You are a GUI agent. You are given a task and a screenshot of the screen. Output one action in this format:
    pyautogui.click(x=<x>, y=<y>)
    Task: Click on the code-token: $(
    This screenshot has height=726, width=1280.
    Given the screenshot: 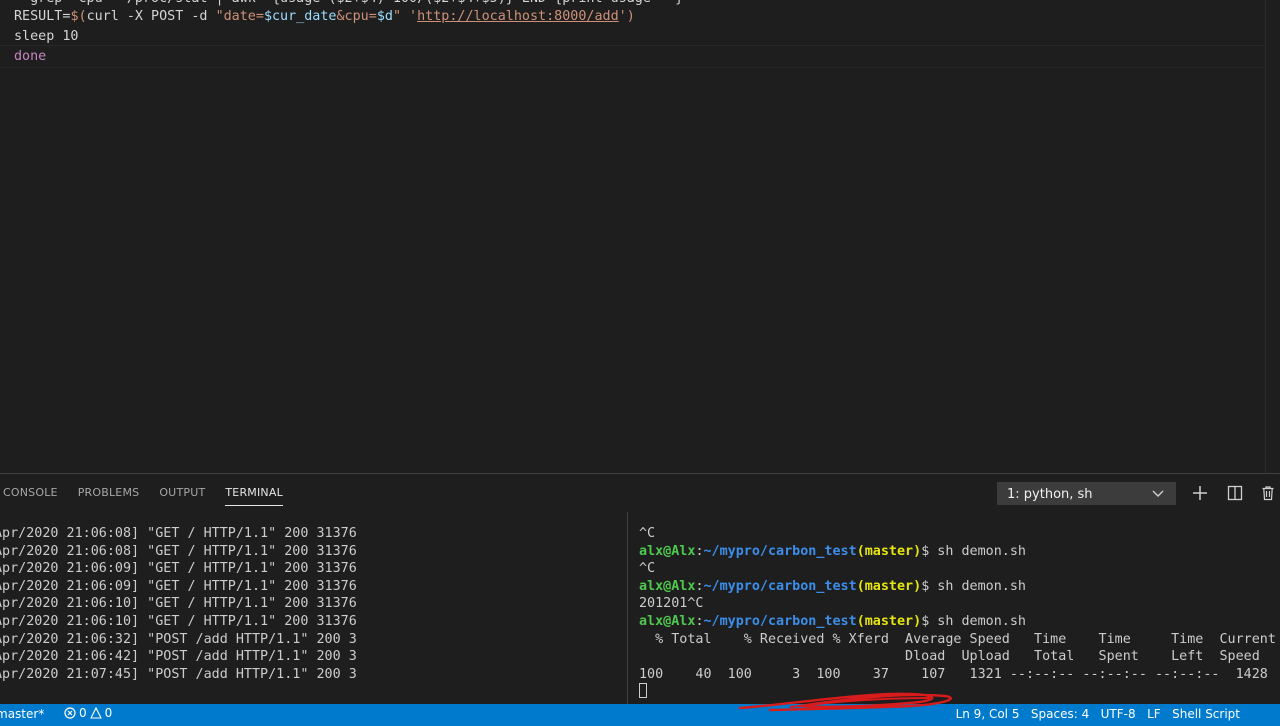 What is the action you would take?
    pyautogui.click(x=78, y=16)
    